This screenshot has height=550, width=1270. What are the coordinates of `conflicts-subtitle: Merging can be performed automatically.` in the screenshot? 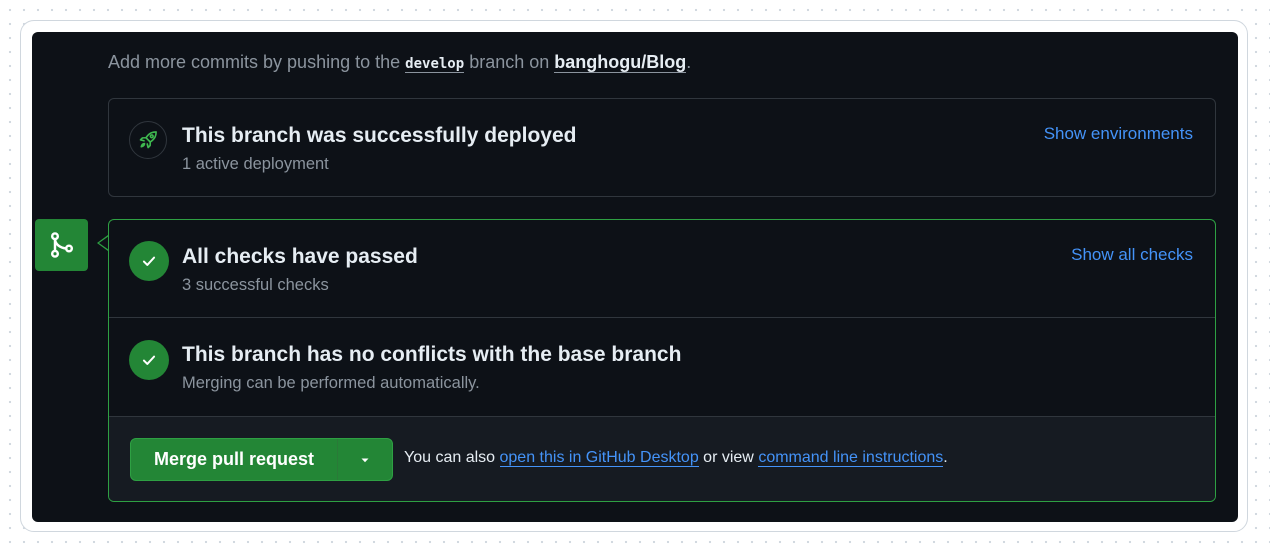 It's located at (331, 383).